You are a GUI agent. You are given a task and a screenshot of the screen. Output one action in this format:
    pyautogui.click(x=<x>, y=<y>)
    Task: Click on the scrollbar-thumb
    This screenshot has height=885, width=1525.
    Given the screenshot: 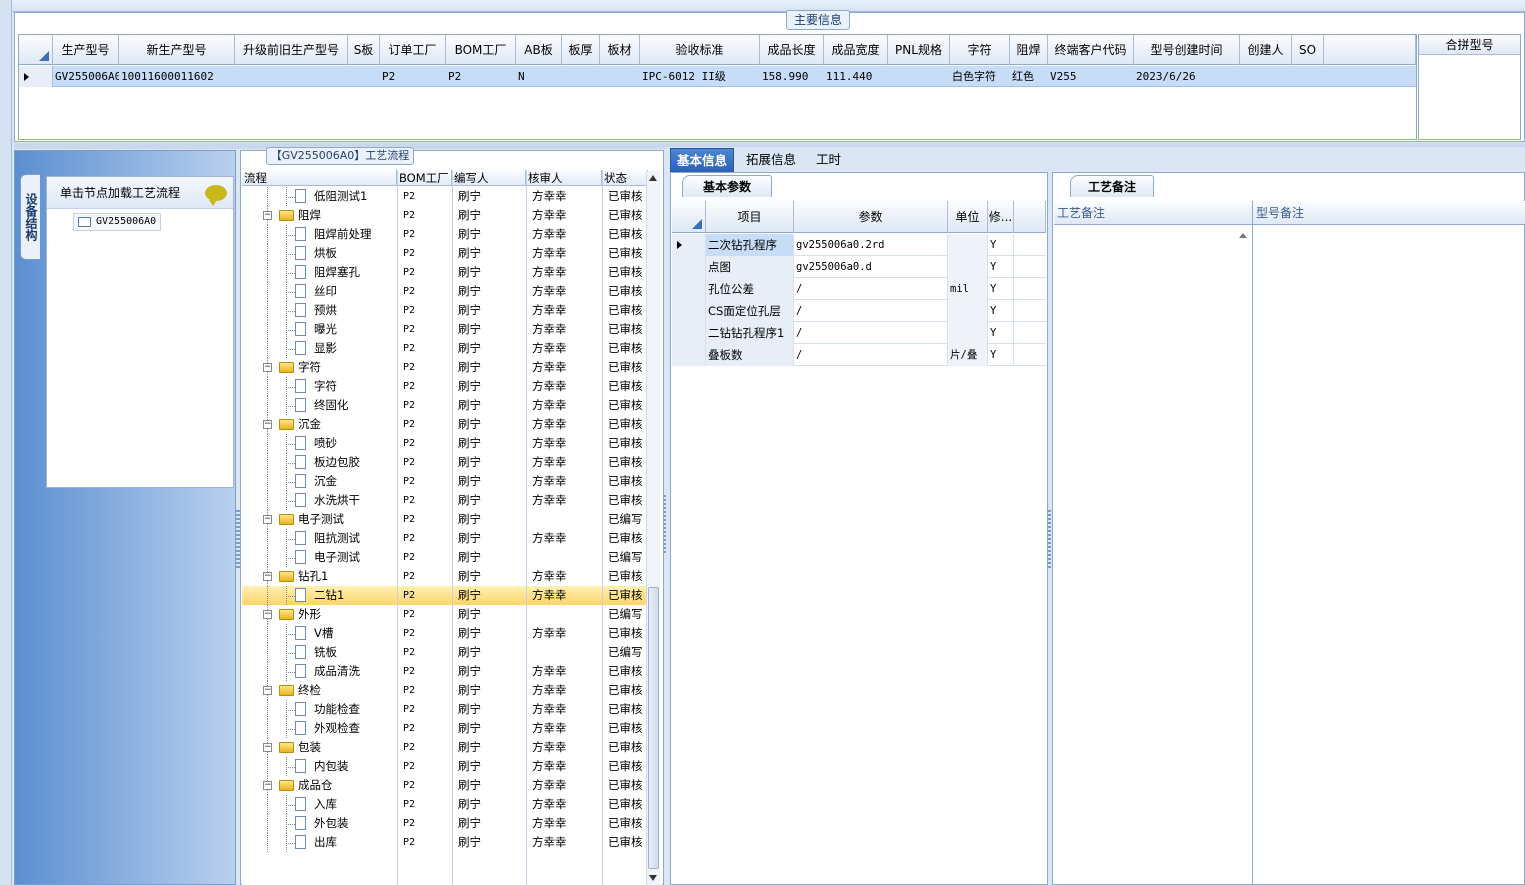 What is the action you would take?
    pyautogui.click(x=653, y=728)
    